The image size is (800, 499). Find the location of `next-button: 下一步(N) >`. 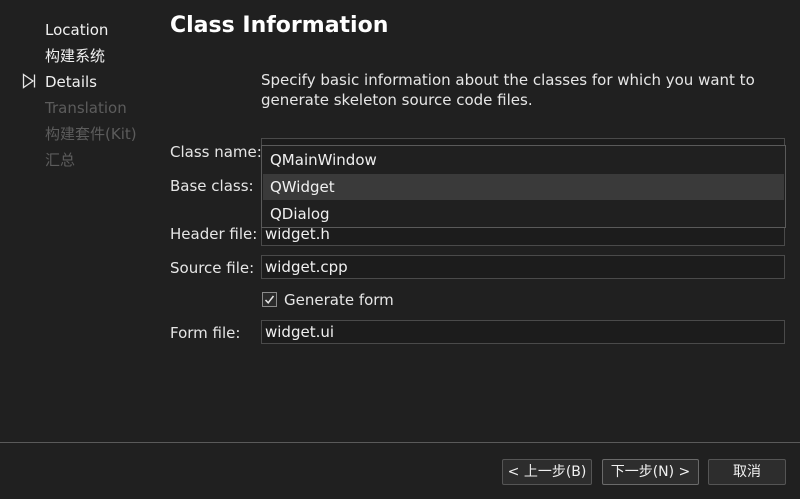

next-button: 下一步(N) > is located at coordinates (650, 472).